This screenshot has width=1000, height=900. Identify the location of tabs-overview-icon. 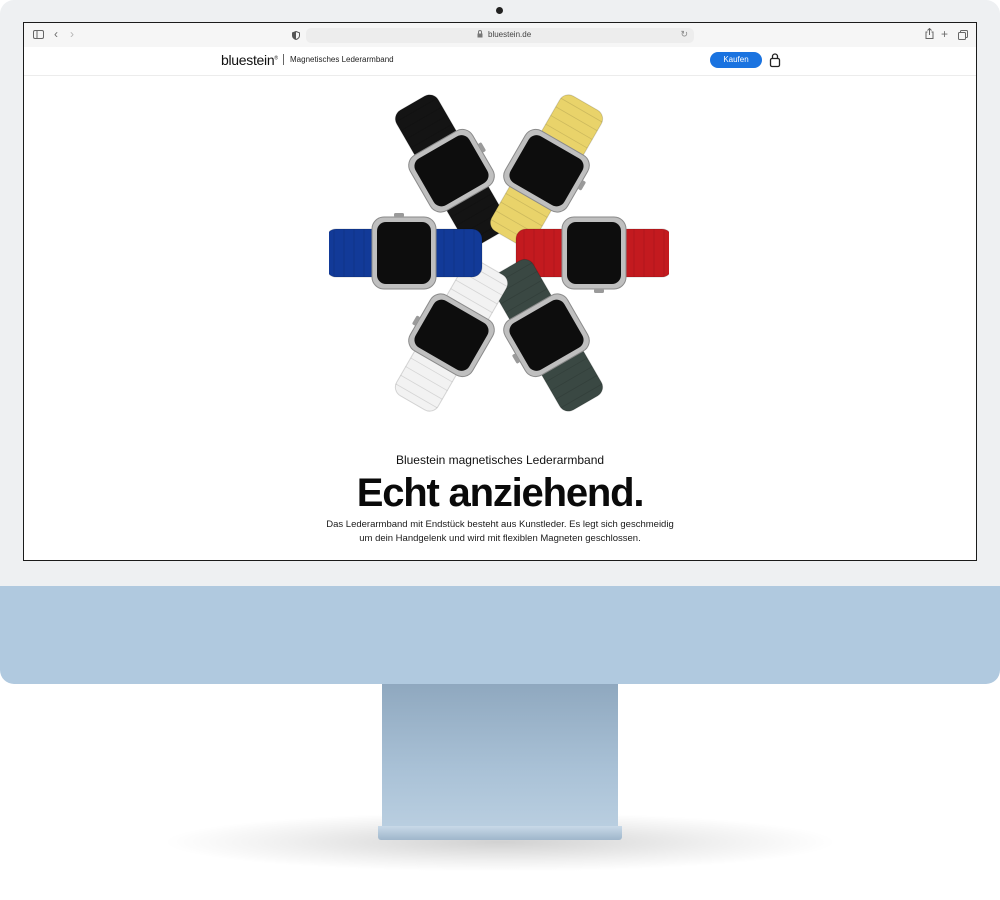
(963, 36).